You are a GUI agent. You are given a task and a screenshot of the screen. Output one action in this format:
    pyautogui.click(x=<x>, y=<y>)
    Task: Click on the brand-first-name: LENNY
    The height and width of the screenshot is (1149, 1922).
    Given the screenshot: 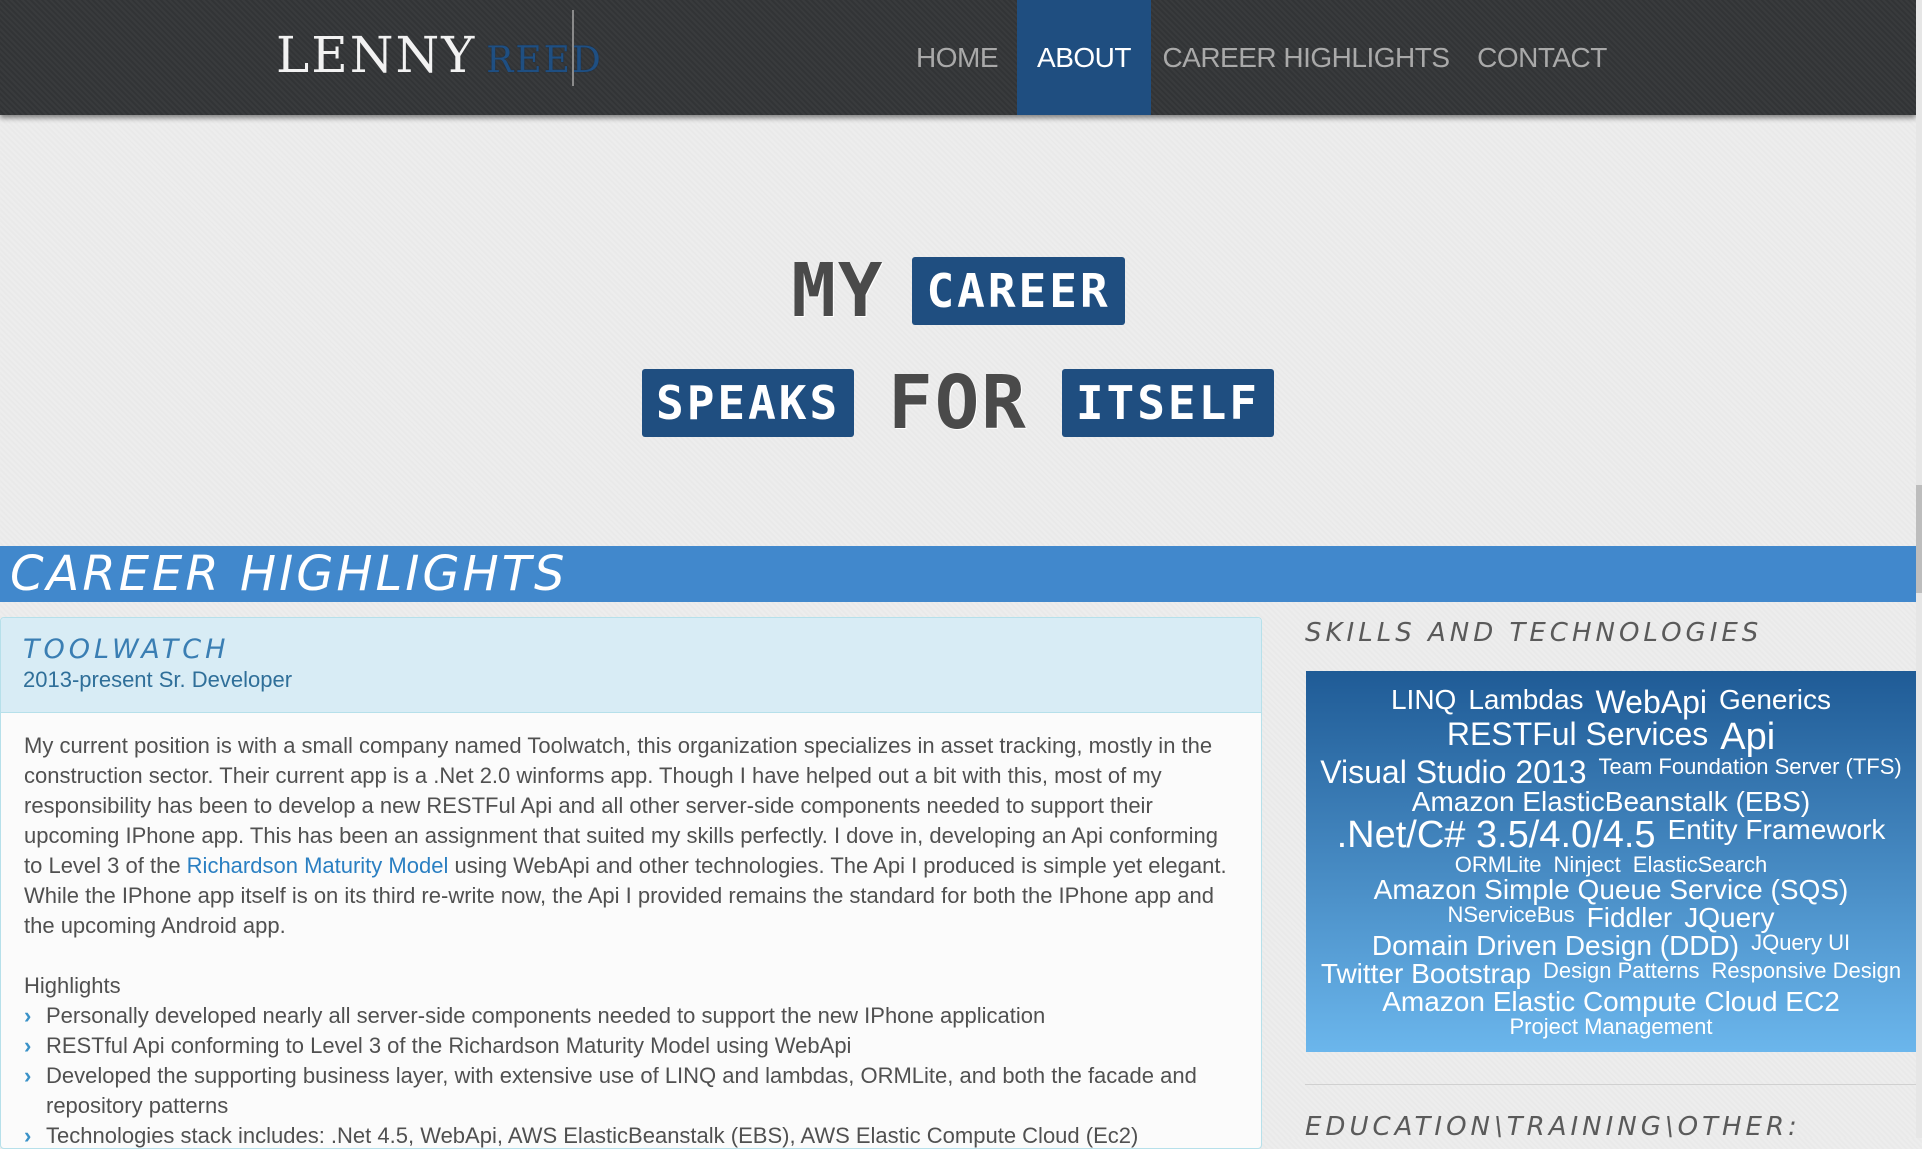 What is the action you would take?
    pyautogui.click(x=376, y=55)
    